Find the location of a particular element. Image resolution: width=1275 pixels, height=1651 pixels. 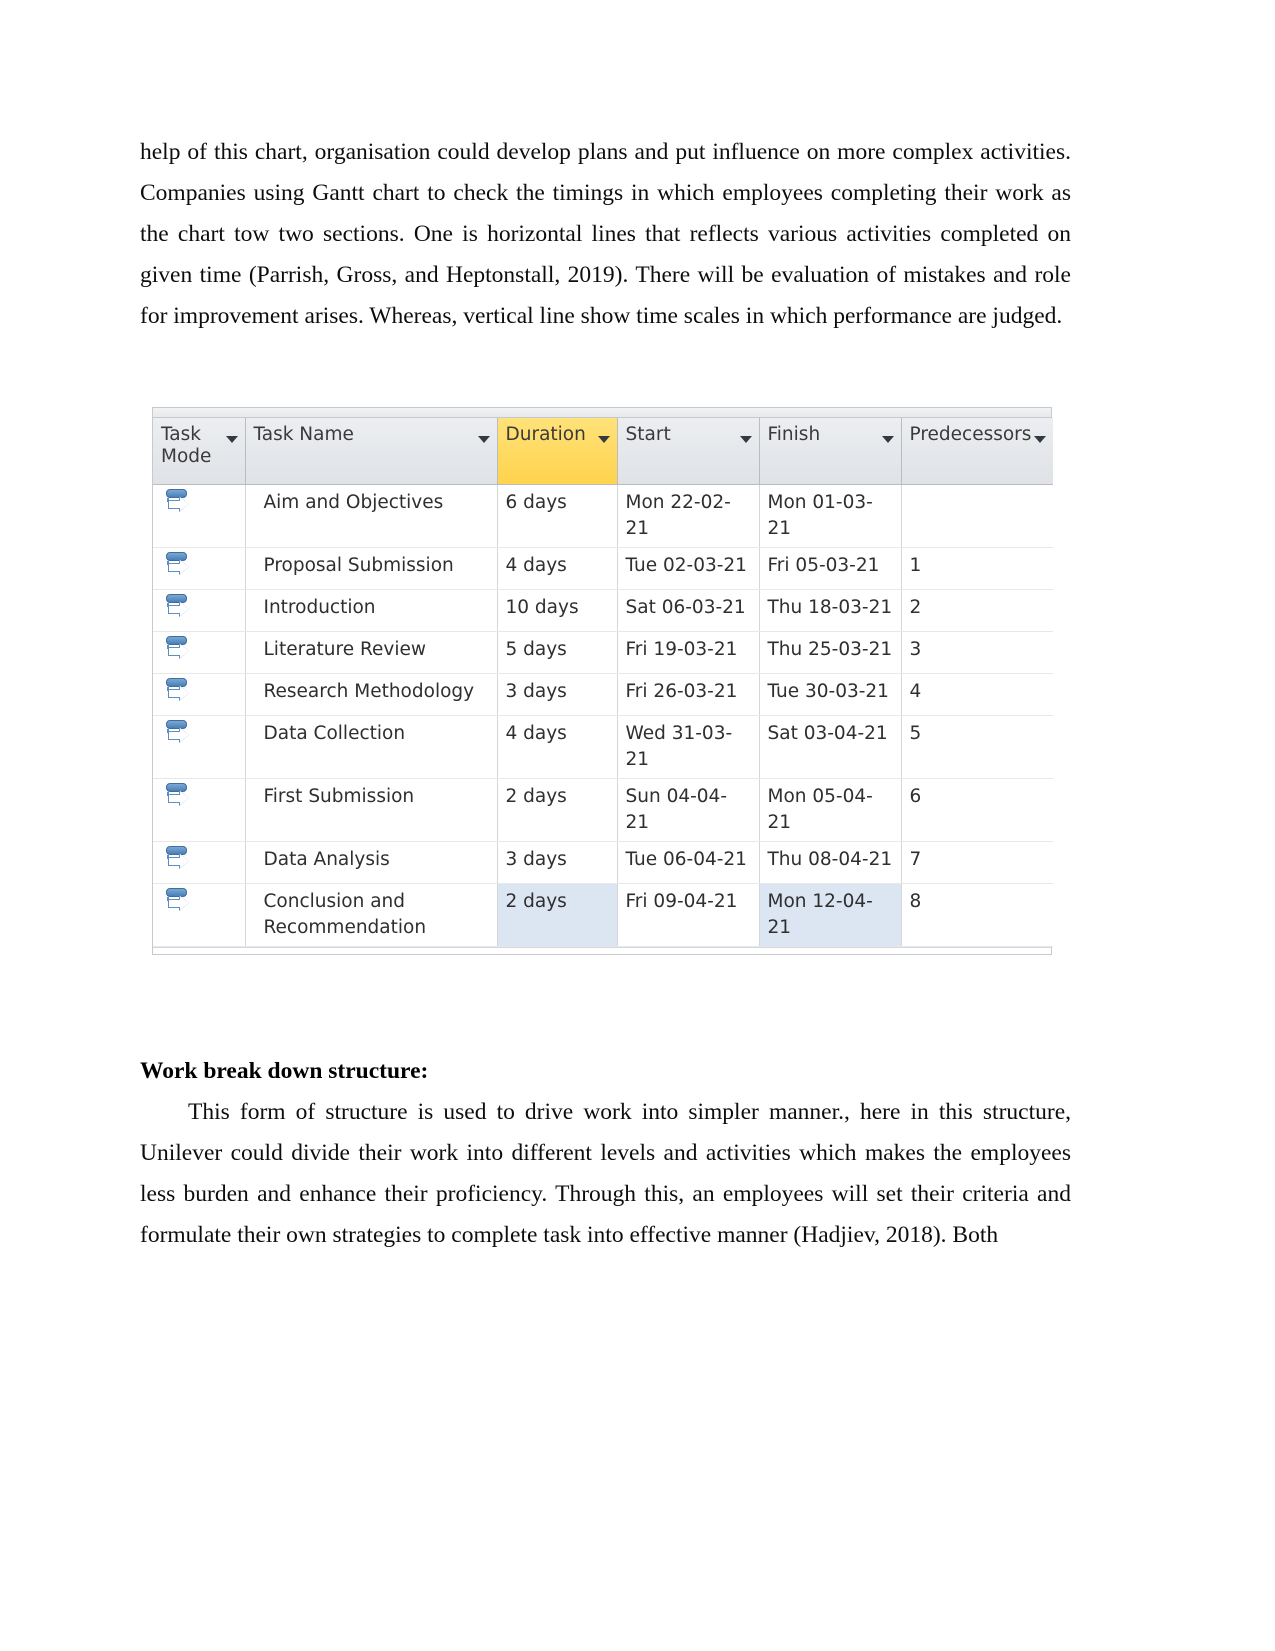

cell-task-name: Literature Review is located at coordinates (371, 652).